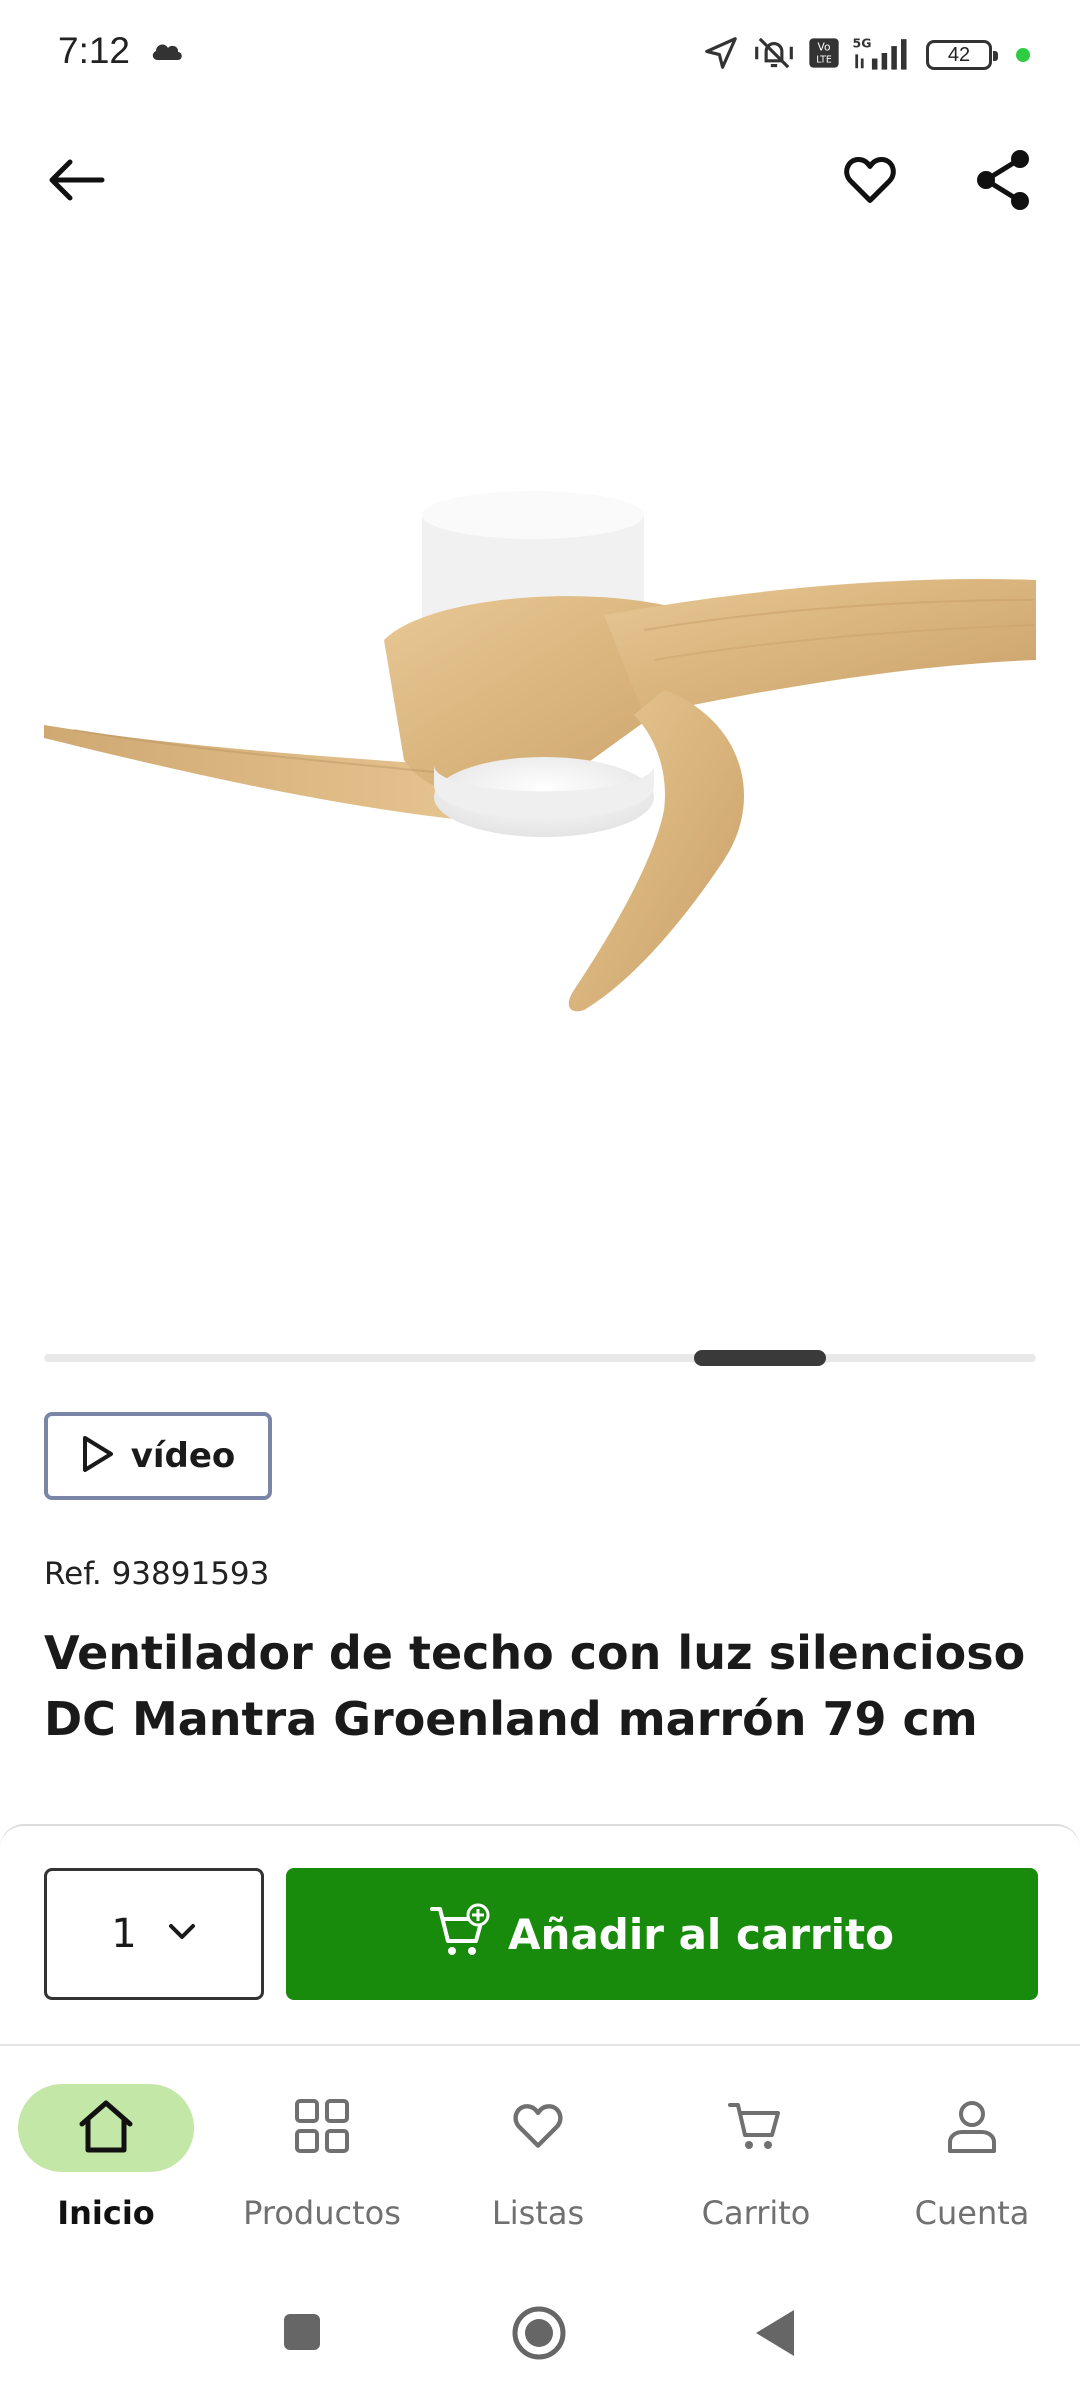 Image resolution: width=1080 pixels, height=2400 pixels. What do you see at coordinates (701, 1934) in the screenshot?
I see `add-to-cart-label: Añadir al carrito` at bounding box center [701, 1934].